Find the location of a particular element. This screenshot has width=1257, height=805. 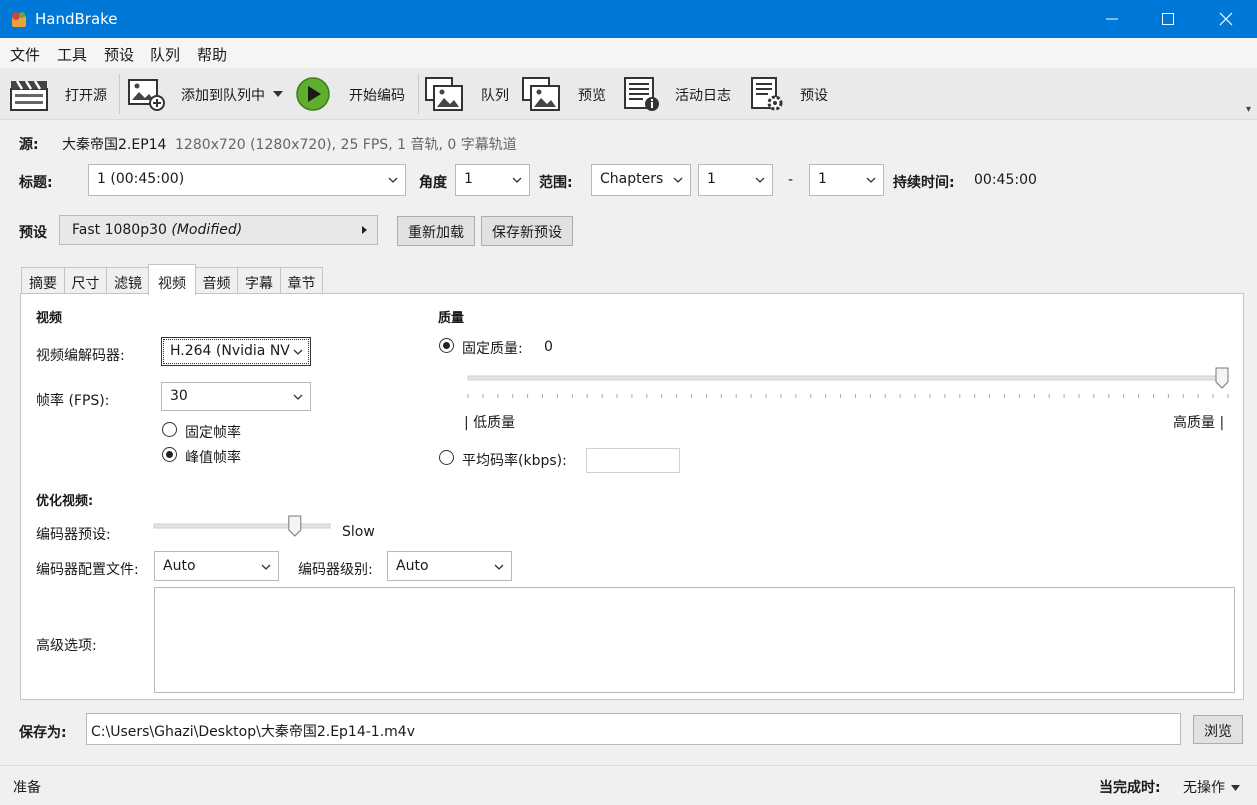

advanced-options-label: 高级选项: is located at coordinates (66, 646).